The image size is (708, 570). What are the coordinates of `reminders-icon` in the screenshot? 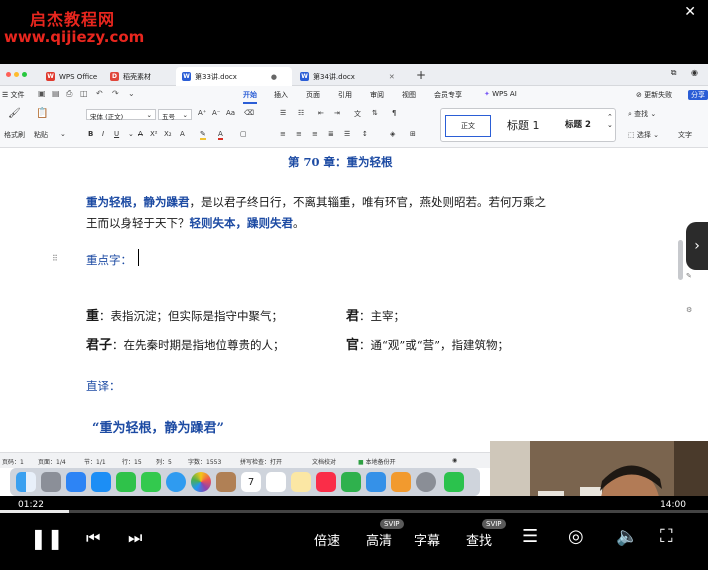 It's located at (276, 482).